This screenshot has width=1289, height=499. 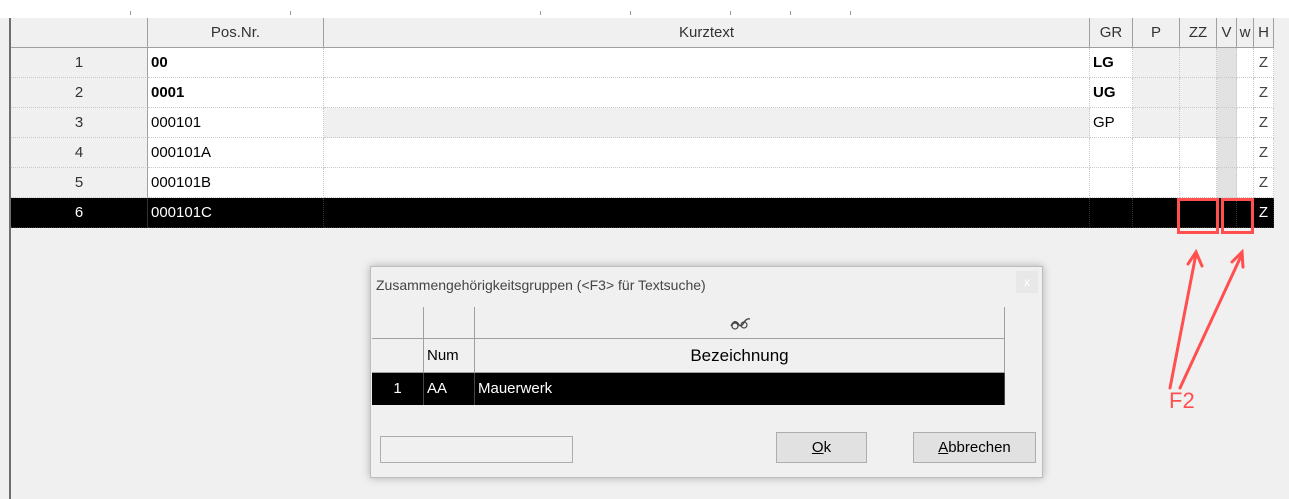 I want to click on row-number: 3, so click(x=79, y=123).